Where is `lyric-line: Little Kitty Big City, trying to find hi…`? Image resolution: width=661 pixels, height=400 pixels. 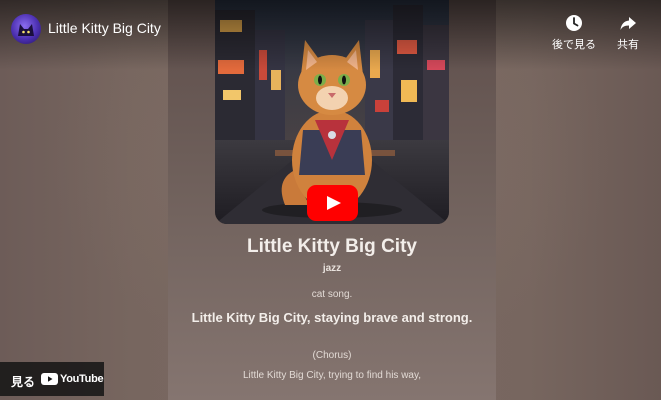
lyric-line: Little Kitty Big City, trying to find hi… is located at coordinates (332, 375).